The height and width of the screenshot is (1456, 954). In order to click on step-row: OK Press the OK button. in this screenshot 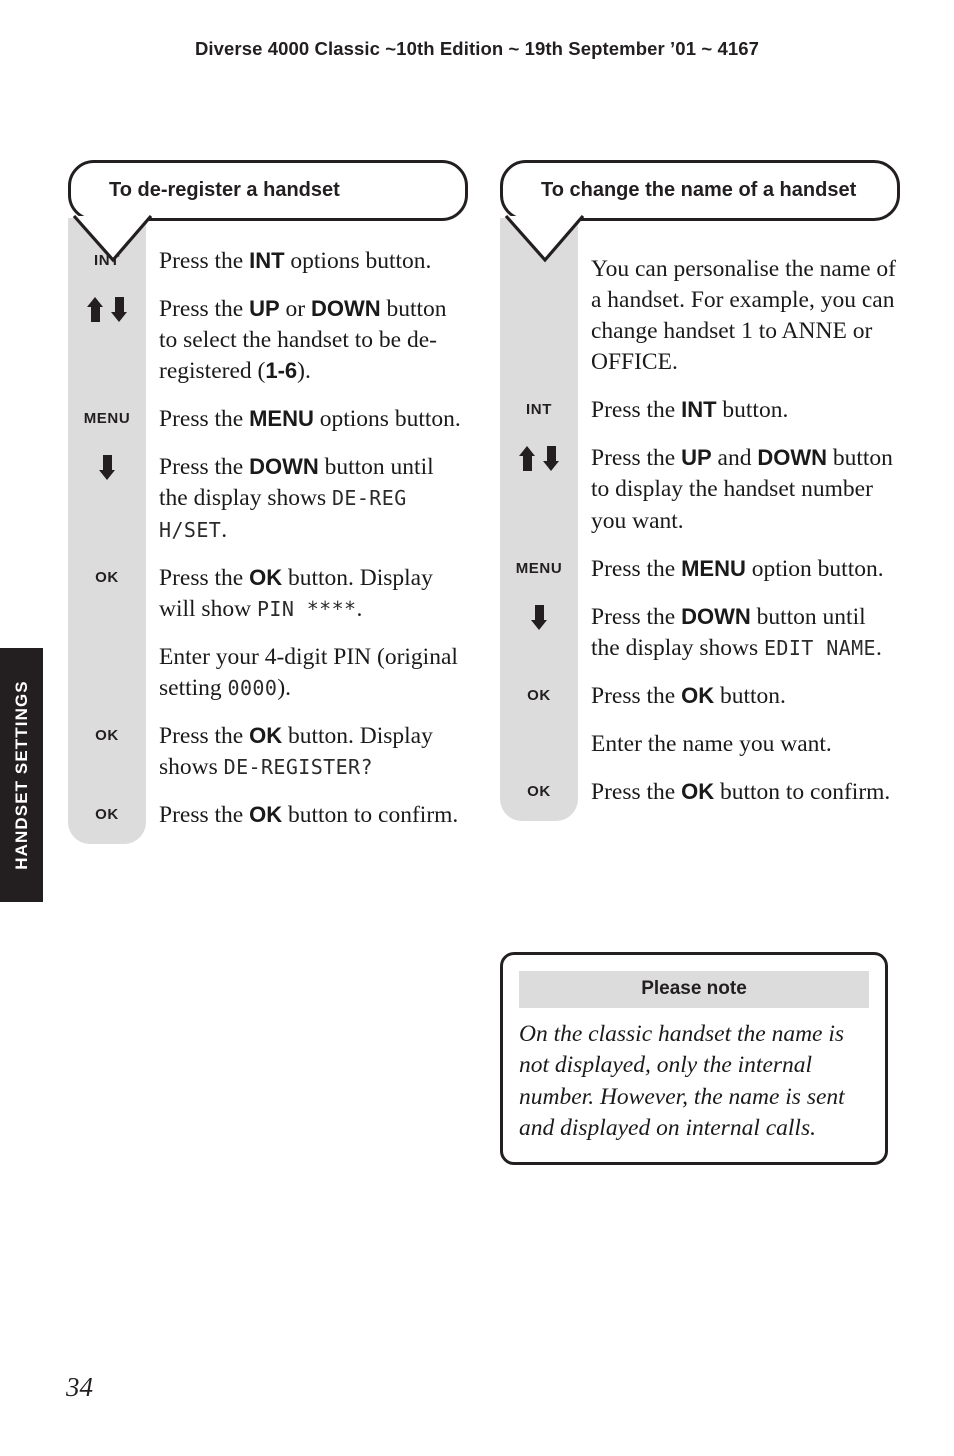, I will do `click(700, 696)`.